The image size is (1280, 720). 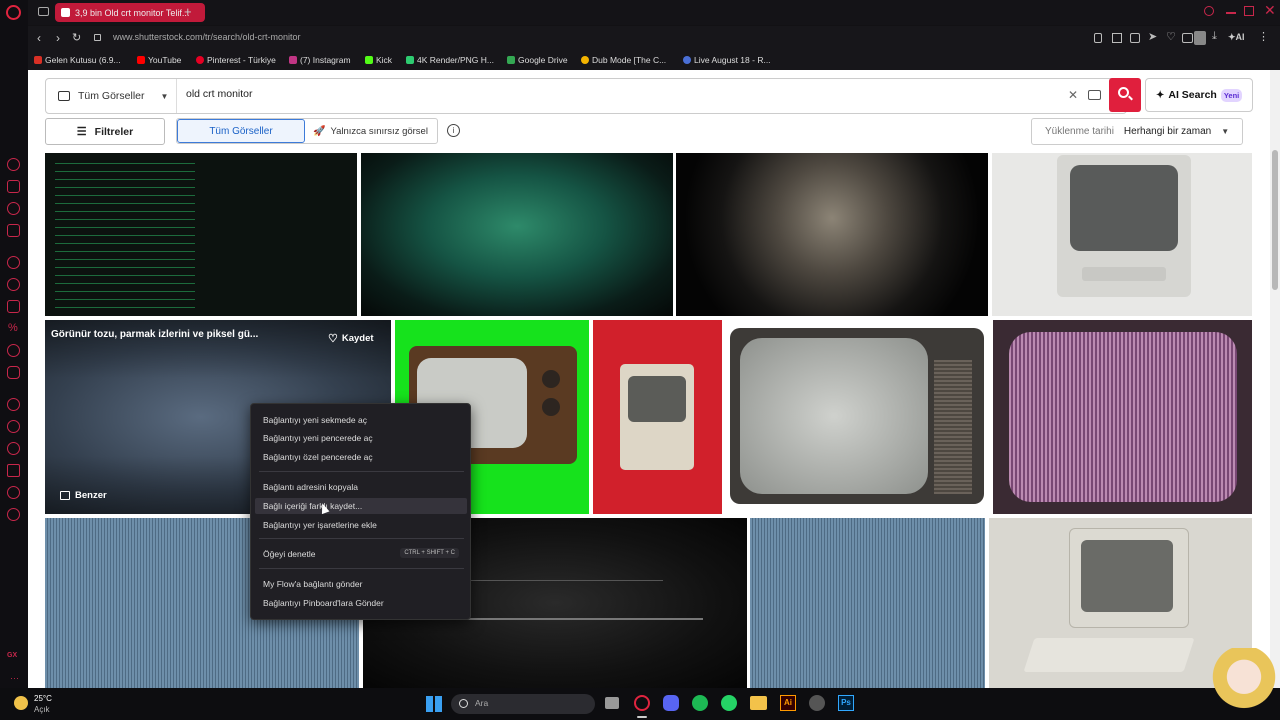 I want to click on result-image-pixel-screen, so click(x=1122, y=417).